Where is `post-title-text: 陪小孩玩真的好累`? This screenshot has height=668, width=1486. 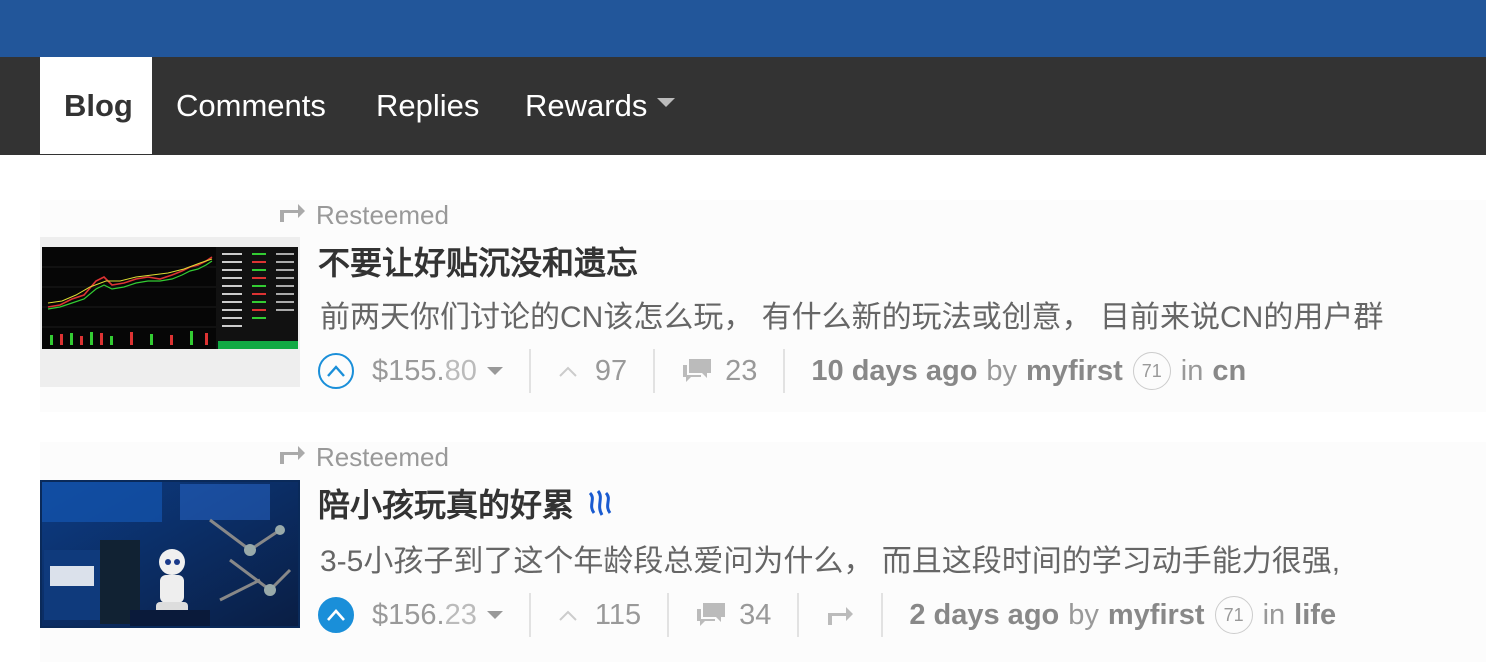
post-title-text: 陪小孩玩真的好累 is located at coordinates (446, 505).